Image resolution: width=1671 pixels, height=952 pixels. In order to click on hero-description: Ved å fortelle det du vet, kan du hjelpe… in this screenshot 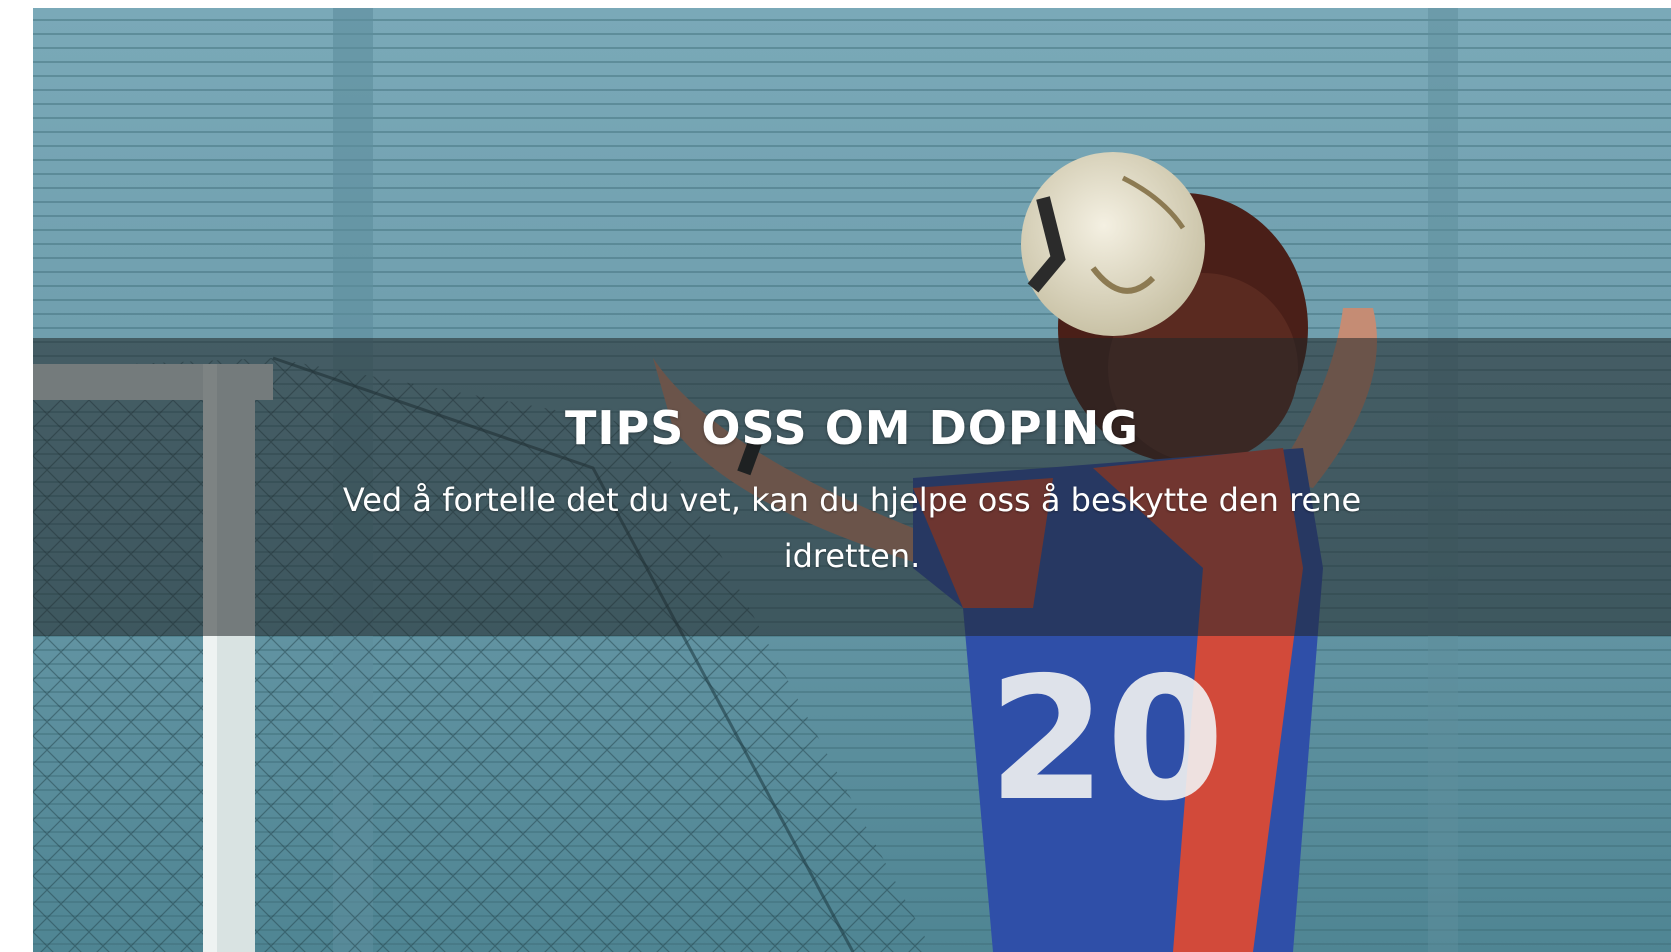, I will do `click(852, 528)`.